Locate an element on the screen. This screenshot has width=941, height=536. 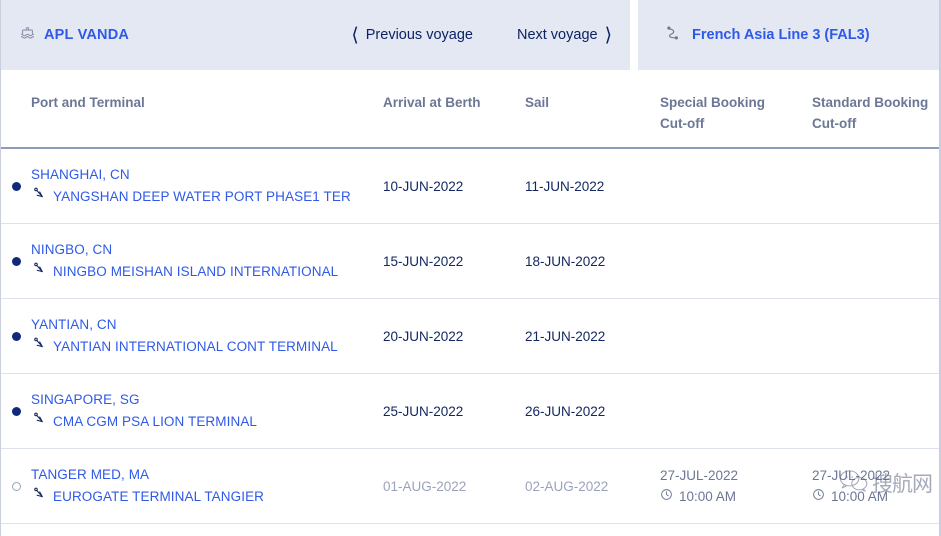
header-cell-sail: Sail is located at coordinates (537, 102).